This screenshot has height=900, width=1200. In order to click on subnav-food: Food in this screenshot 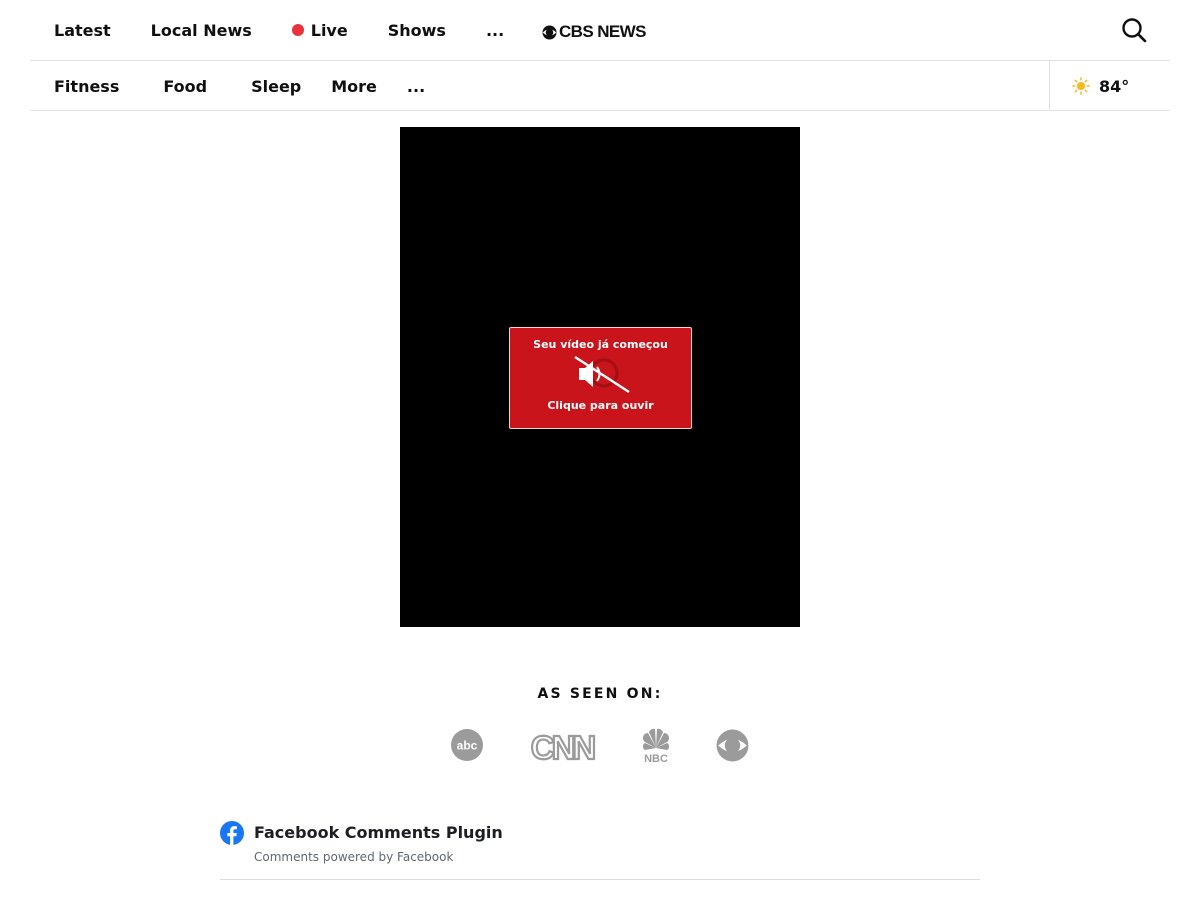, I will do `click(185, 86)`.